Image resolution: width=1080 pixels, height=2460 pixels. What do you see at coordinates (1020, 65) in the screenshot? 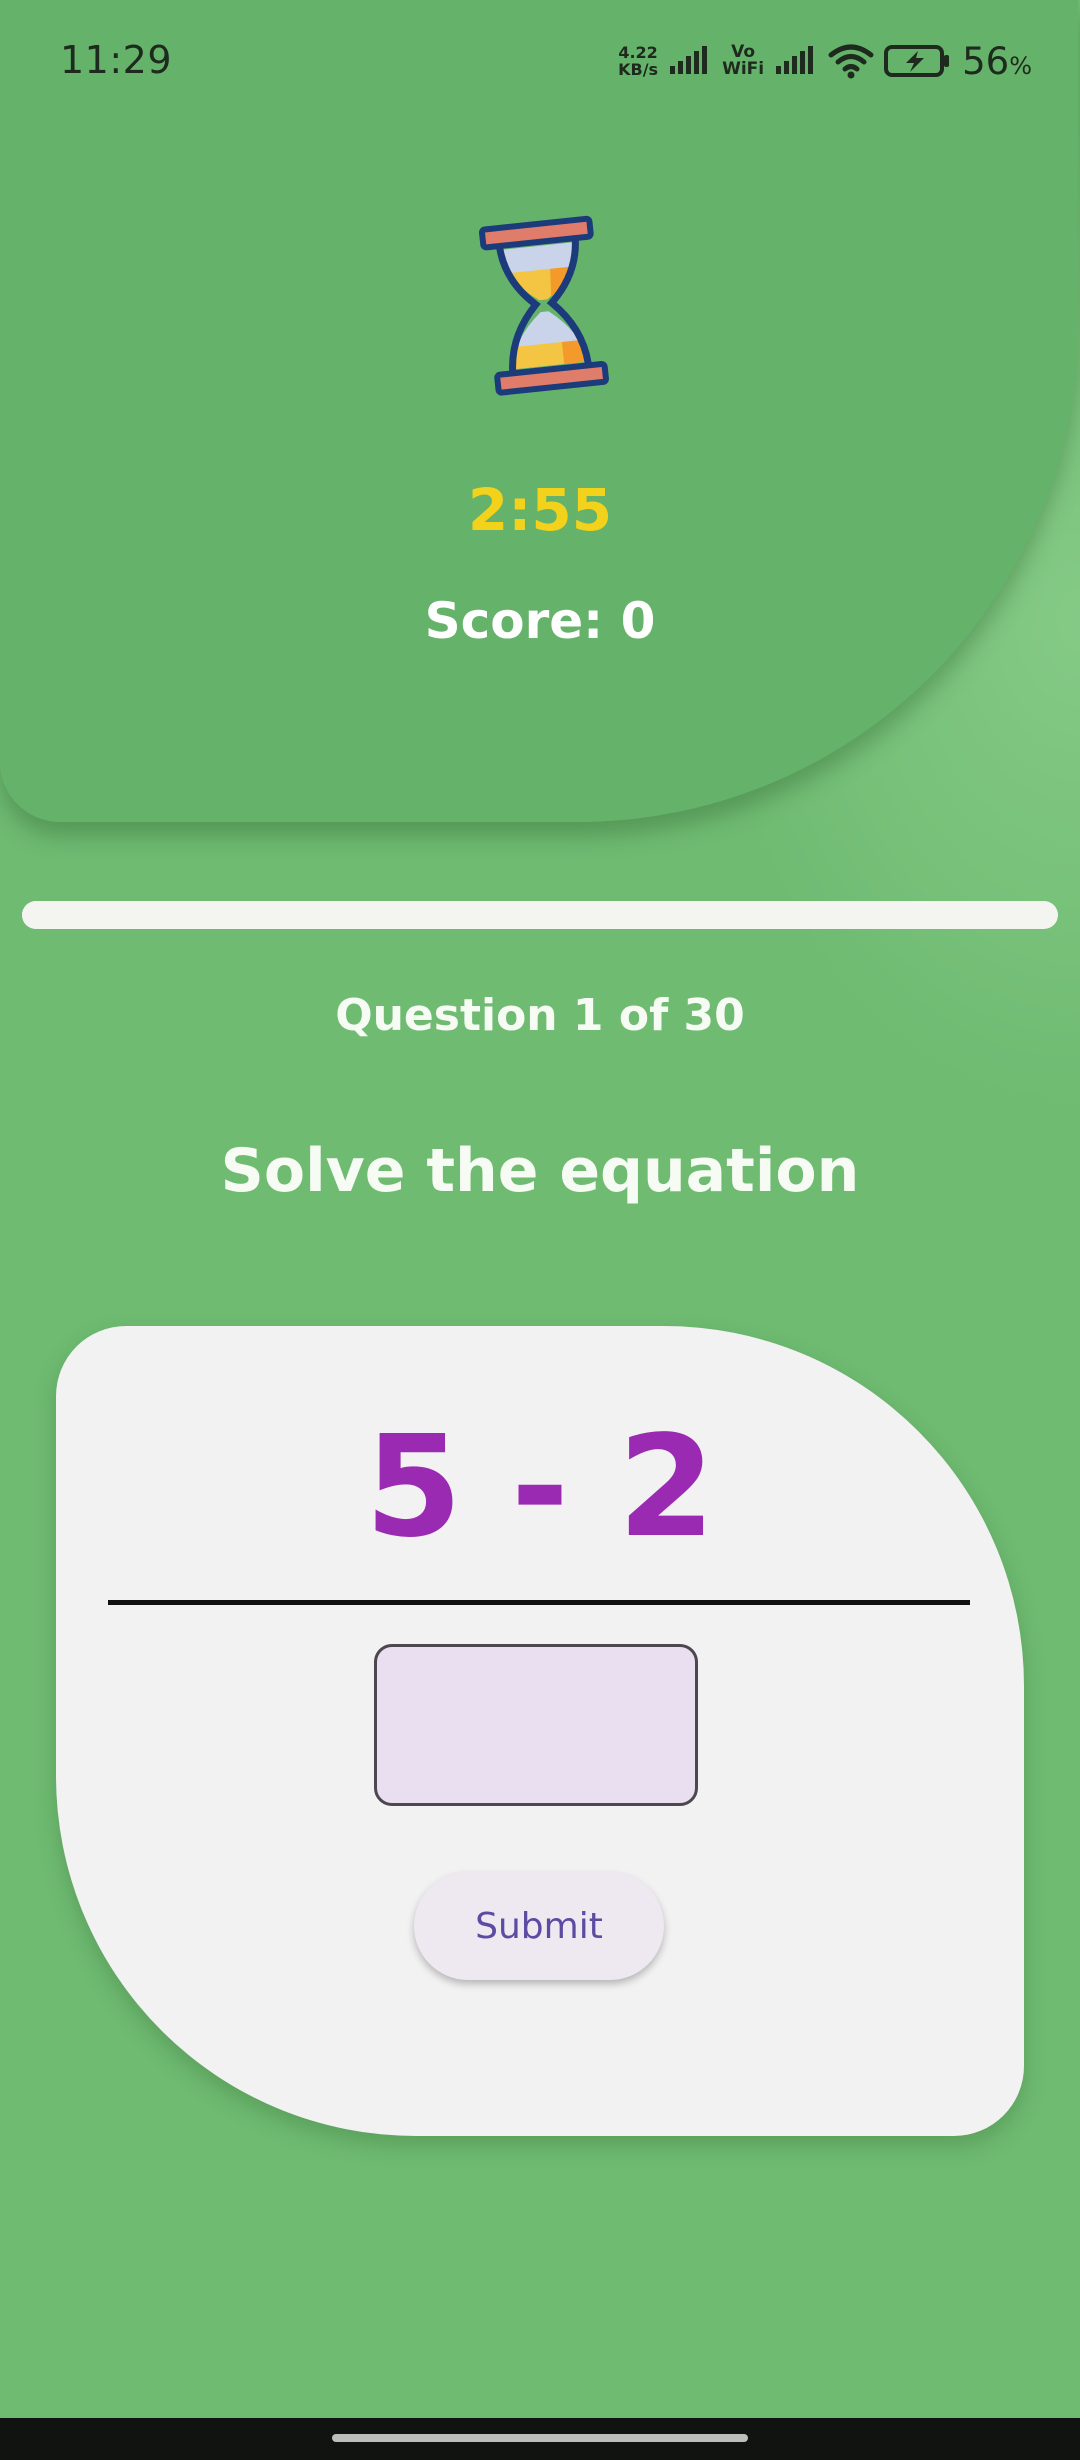
I see `battery-percent-unit: %` at bounding box center [1020, 65].